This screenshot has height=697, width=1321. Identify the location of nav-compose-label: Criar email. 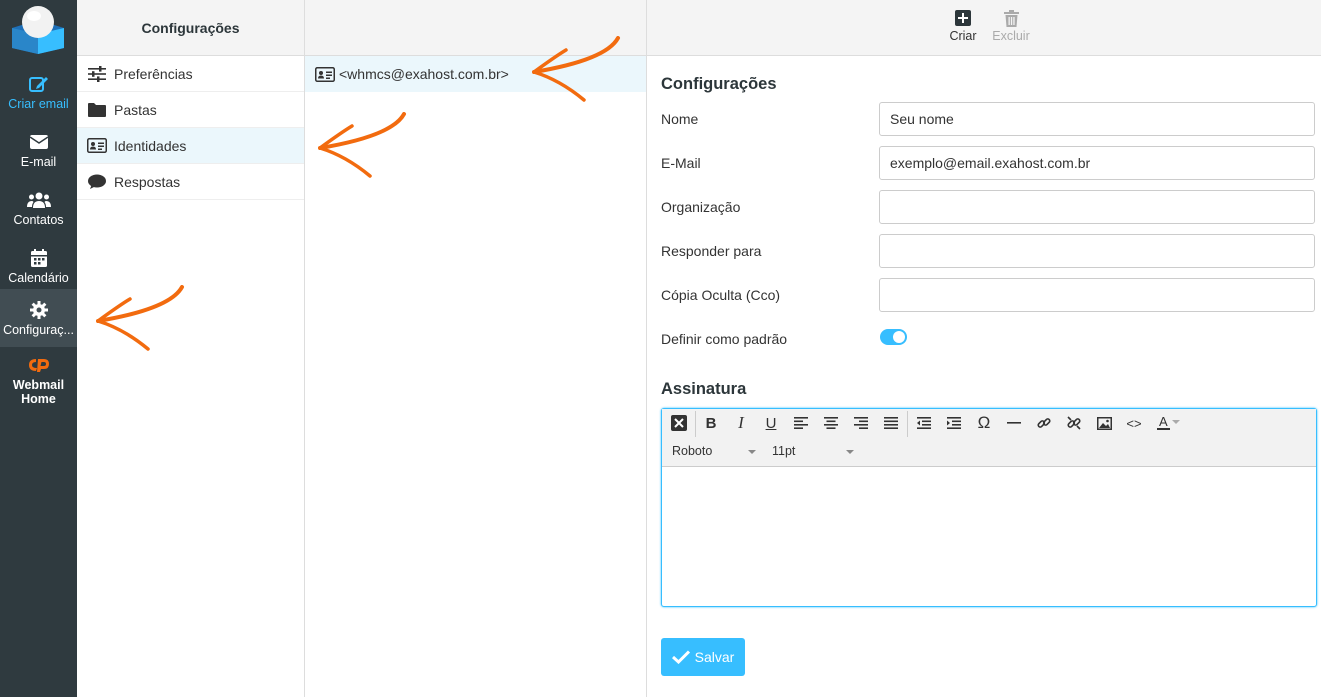
(38, 104).